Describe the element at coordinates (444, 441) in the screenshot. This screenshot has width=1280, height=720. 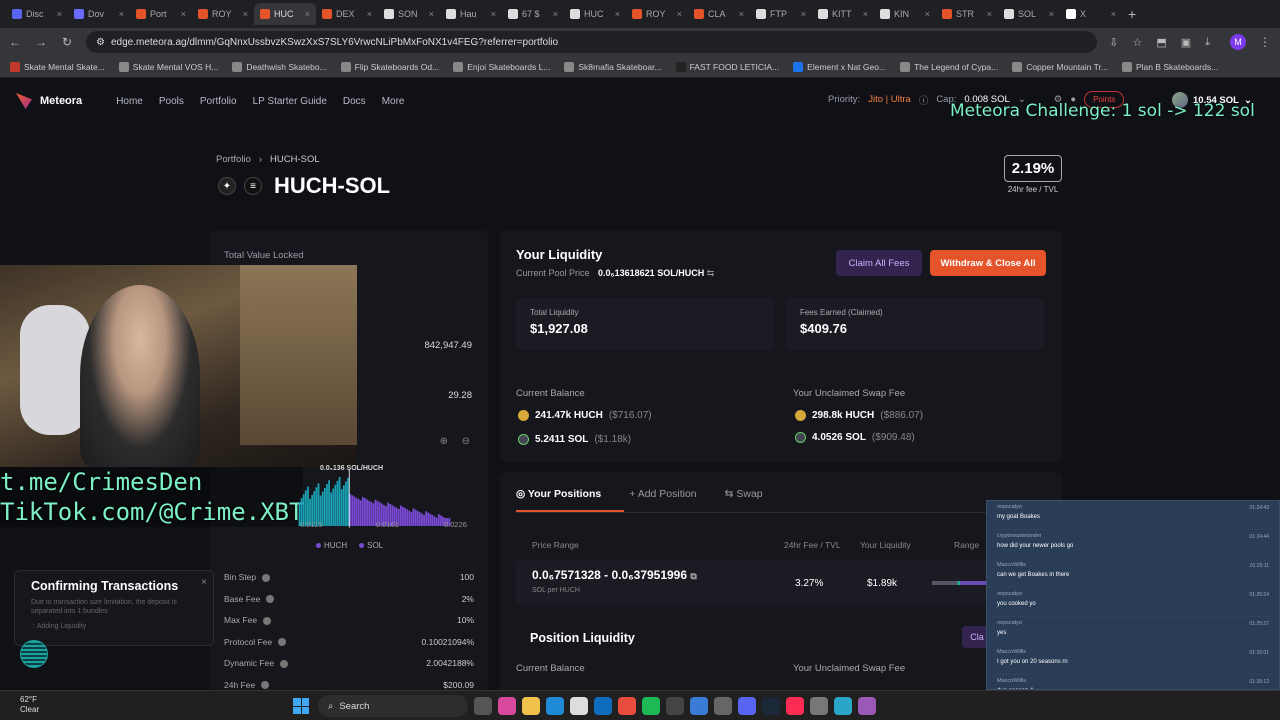
I see `zoom-in-icon: ⊕` at that location.